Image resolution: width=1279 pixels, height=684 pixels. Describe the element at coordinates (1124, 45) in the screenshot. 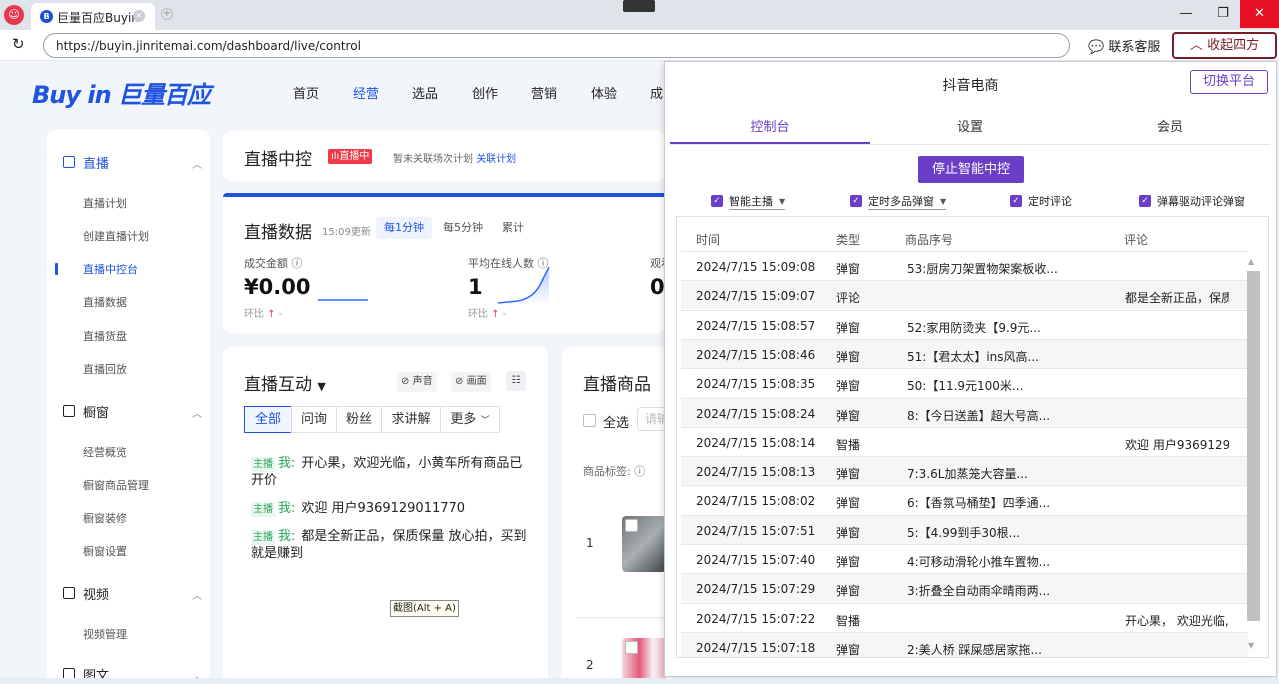

I see `contact-support-button: 💬 联系客服` at that location.